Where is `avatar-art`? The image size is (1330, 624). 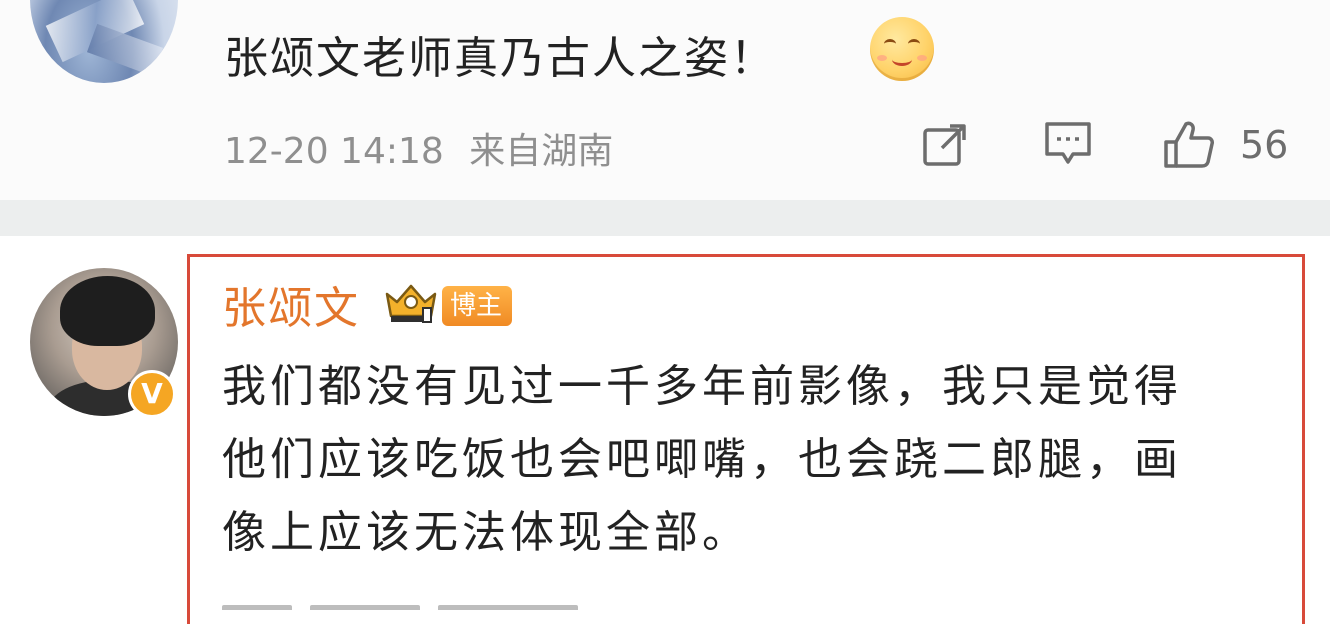
avatar-art is located at coordinates (107, 311).